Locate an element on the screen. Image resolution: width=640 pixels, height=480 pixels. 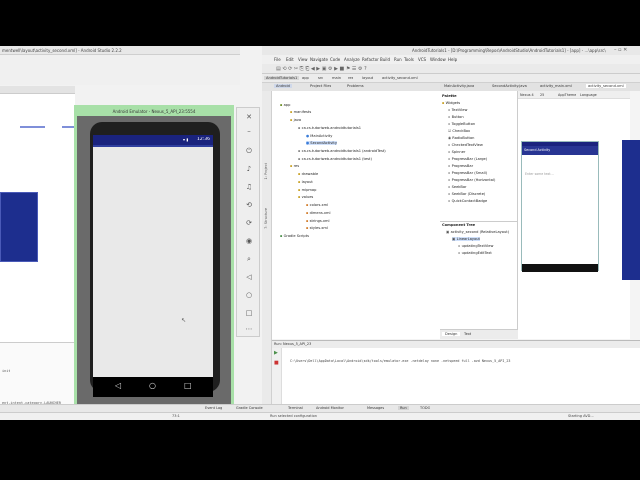
tree-item: ▪ values is located at coordinates (305, 197).